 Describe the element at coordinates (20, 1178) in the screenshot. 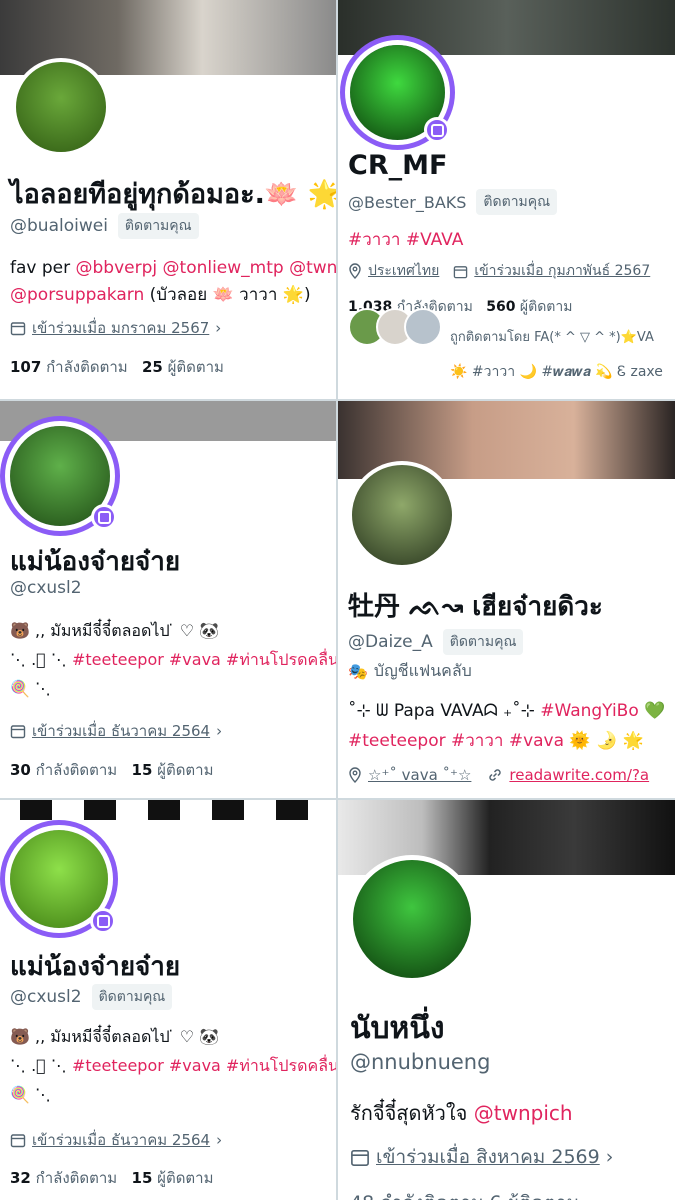

I see `following-count: 32` at that location.